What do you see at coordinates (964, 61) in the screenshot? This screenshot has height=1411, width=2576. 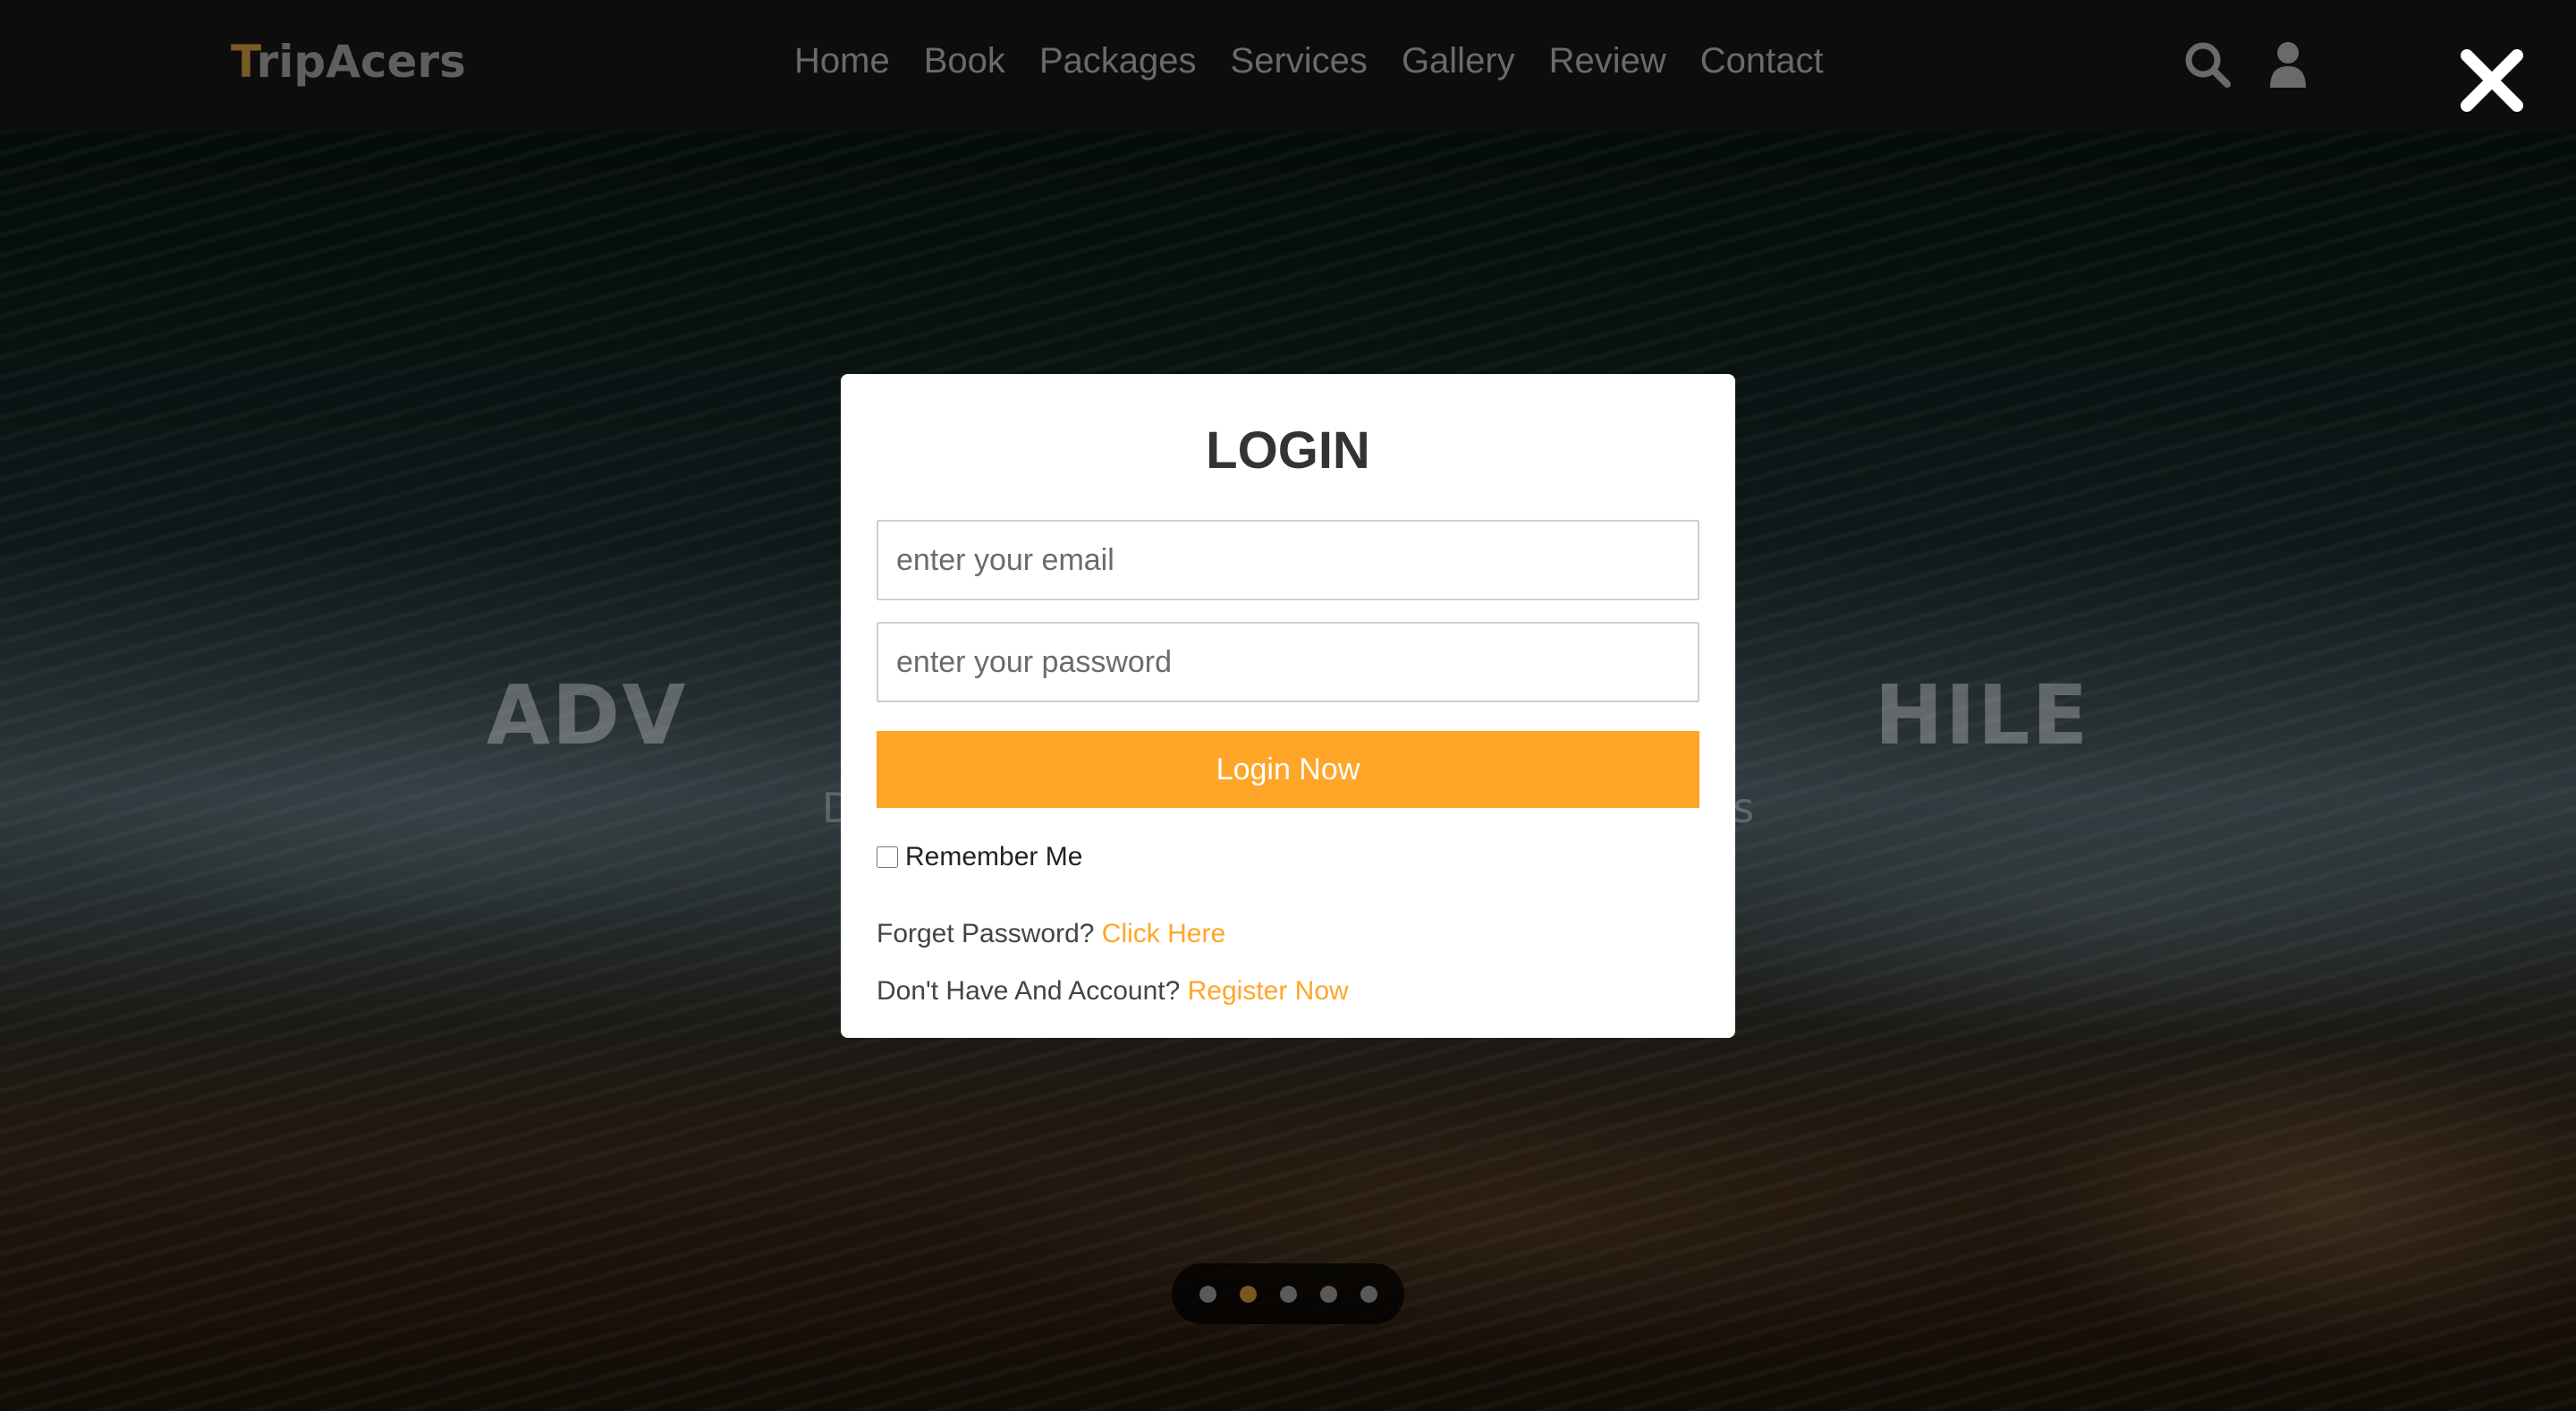 I see `nav-book: Book` at bounding box center [964, 61].